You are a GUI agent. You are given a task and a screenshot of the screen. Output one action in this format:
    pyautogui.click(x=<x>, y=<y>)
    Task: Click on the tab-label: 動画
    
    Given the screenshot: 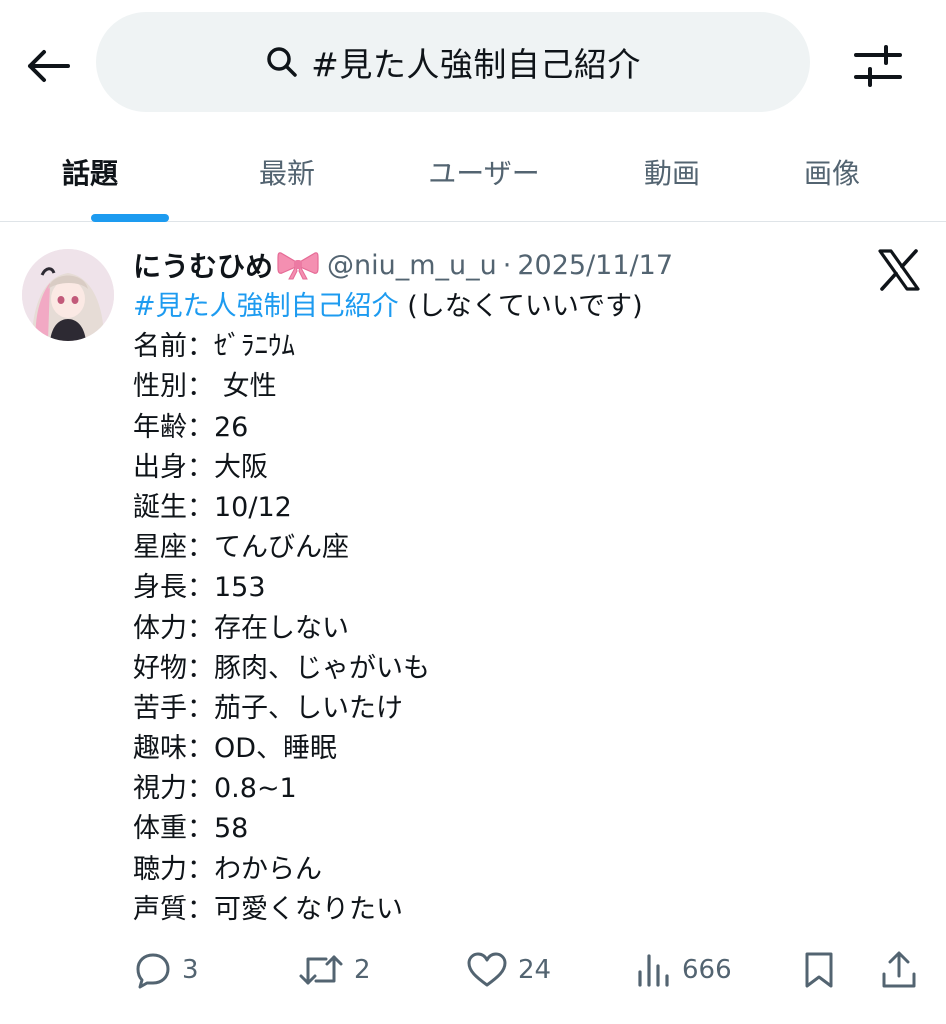 What is the action you would take?
    pyautogui.click(x=671, y=173)
    